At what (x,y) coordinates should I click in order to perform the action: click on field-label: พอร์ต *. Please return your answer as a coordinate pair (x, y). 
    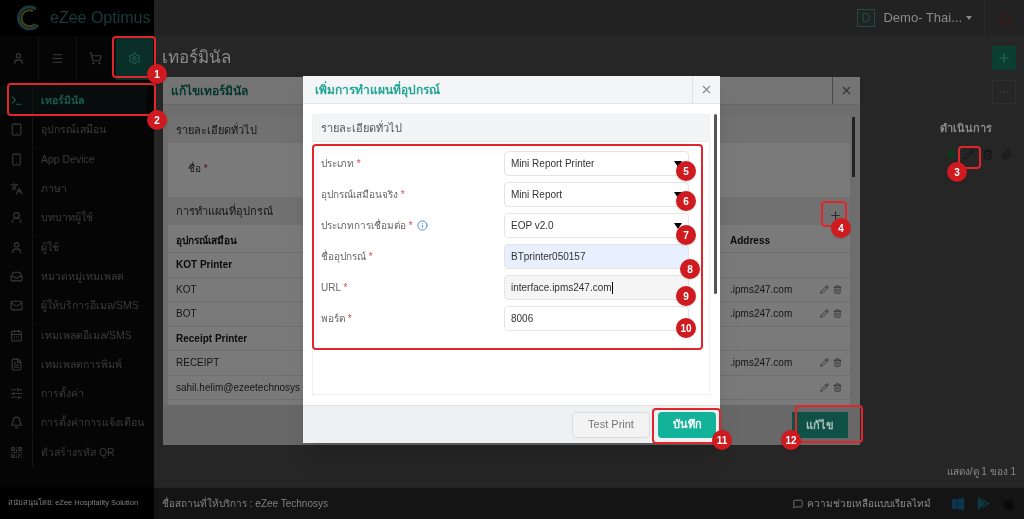
    Looking at the image, I should click on (336, 319).